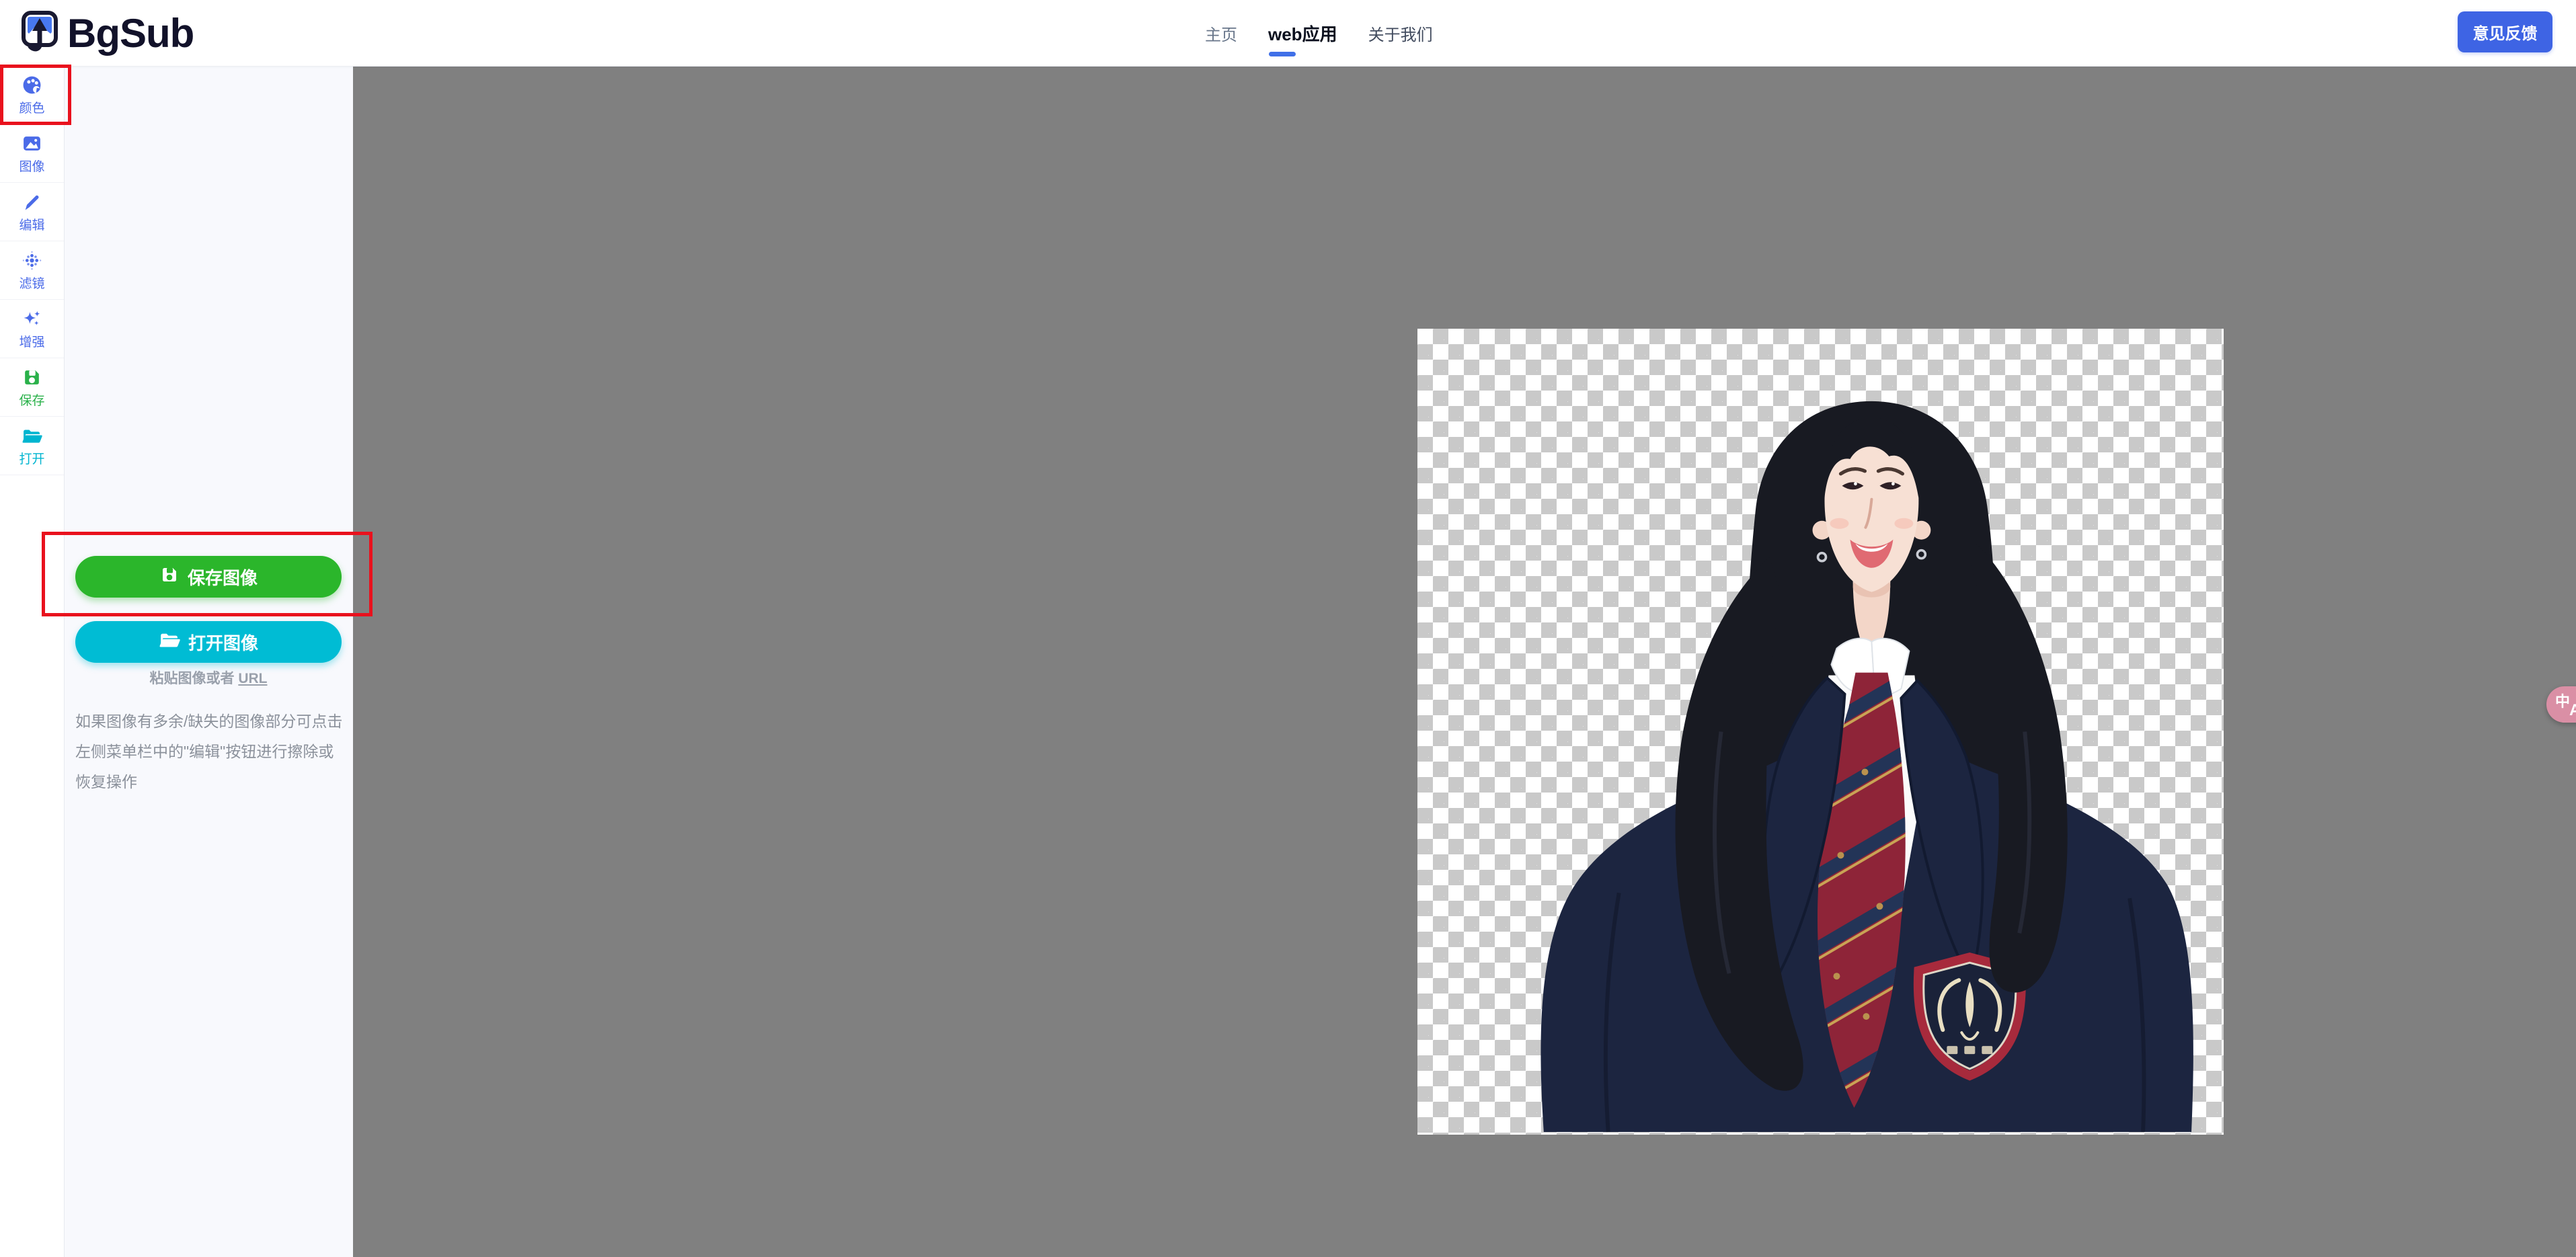 The width and height of the screenshot is (2576, 1257). What do you see at coordinates (32, 204) in the screenshot?
I see `pencil-icon` at bounding box center [32, 204].